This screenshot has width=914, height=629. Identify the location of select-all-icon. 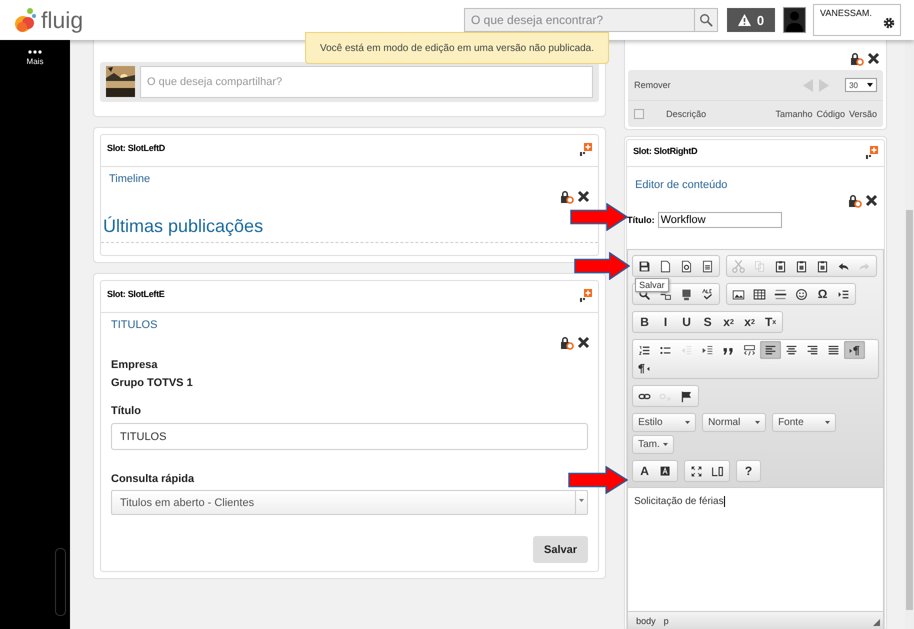
(687, 294).